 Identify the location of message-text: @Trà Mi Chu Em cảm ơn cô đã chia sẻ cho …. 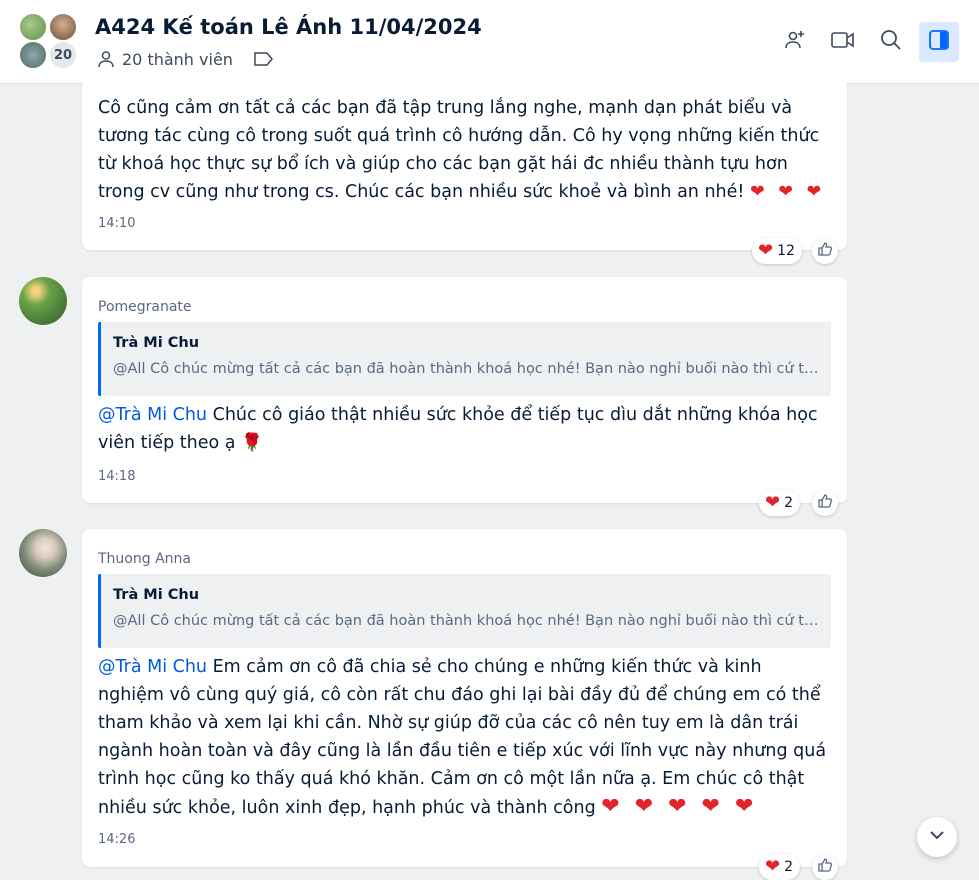
(462, 738).